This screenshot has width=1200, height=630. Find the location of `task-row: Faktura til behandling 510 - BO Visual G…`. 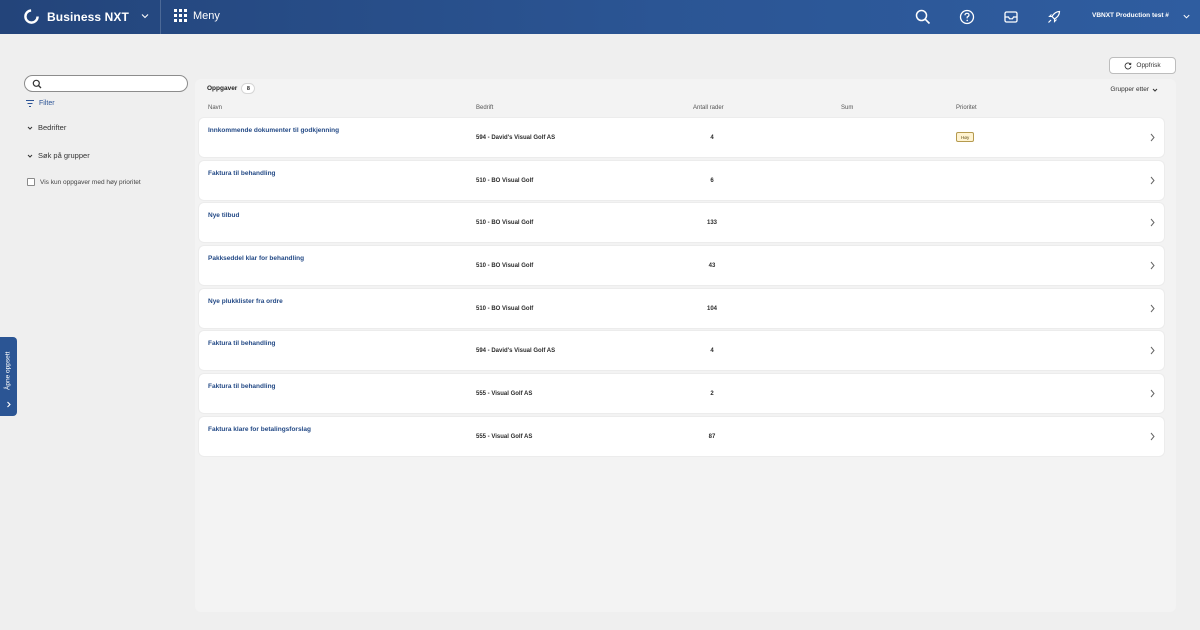

task-row: Faktura til behandling 510 - BO Visual G… is located at coordinates (681, 180).